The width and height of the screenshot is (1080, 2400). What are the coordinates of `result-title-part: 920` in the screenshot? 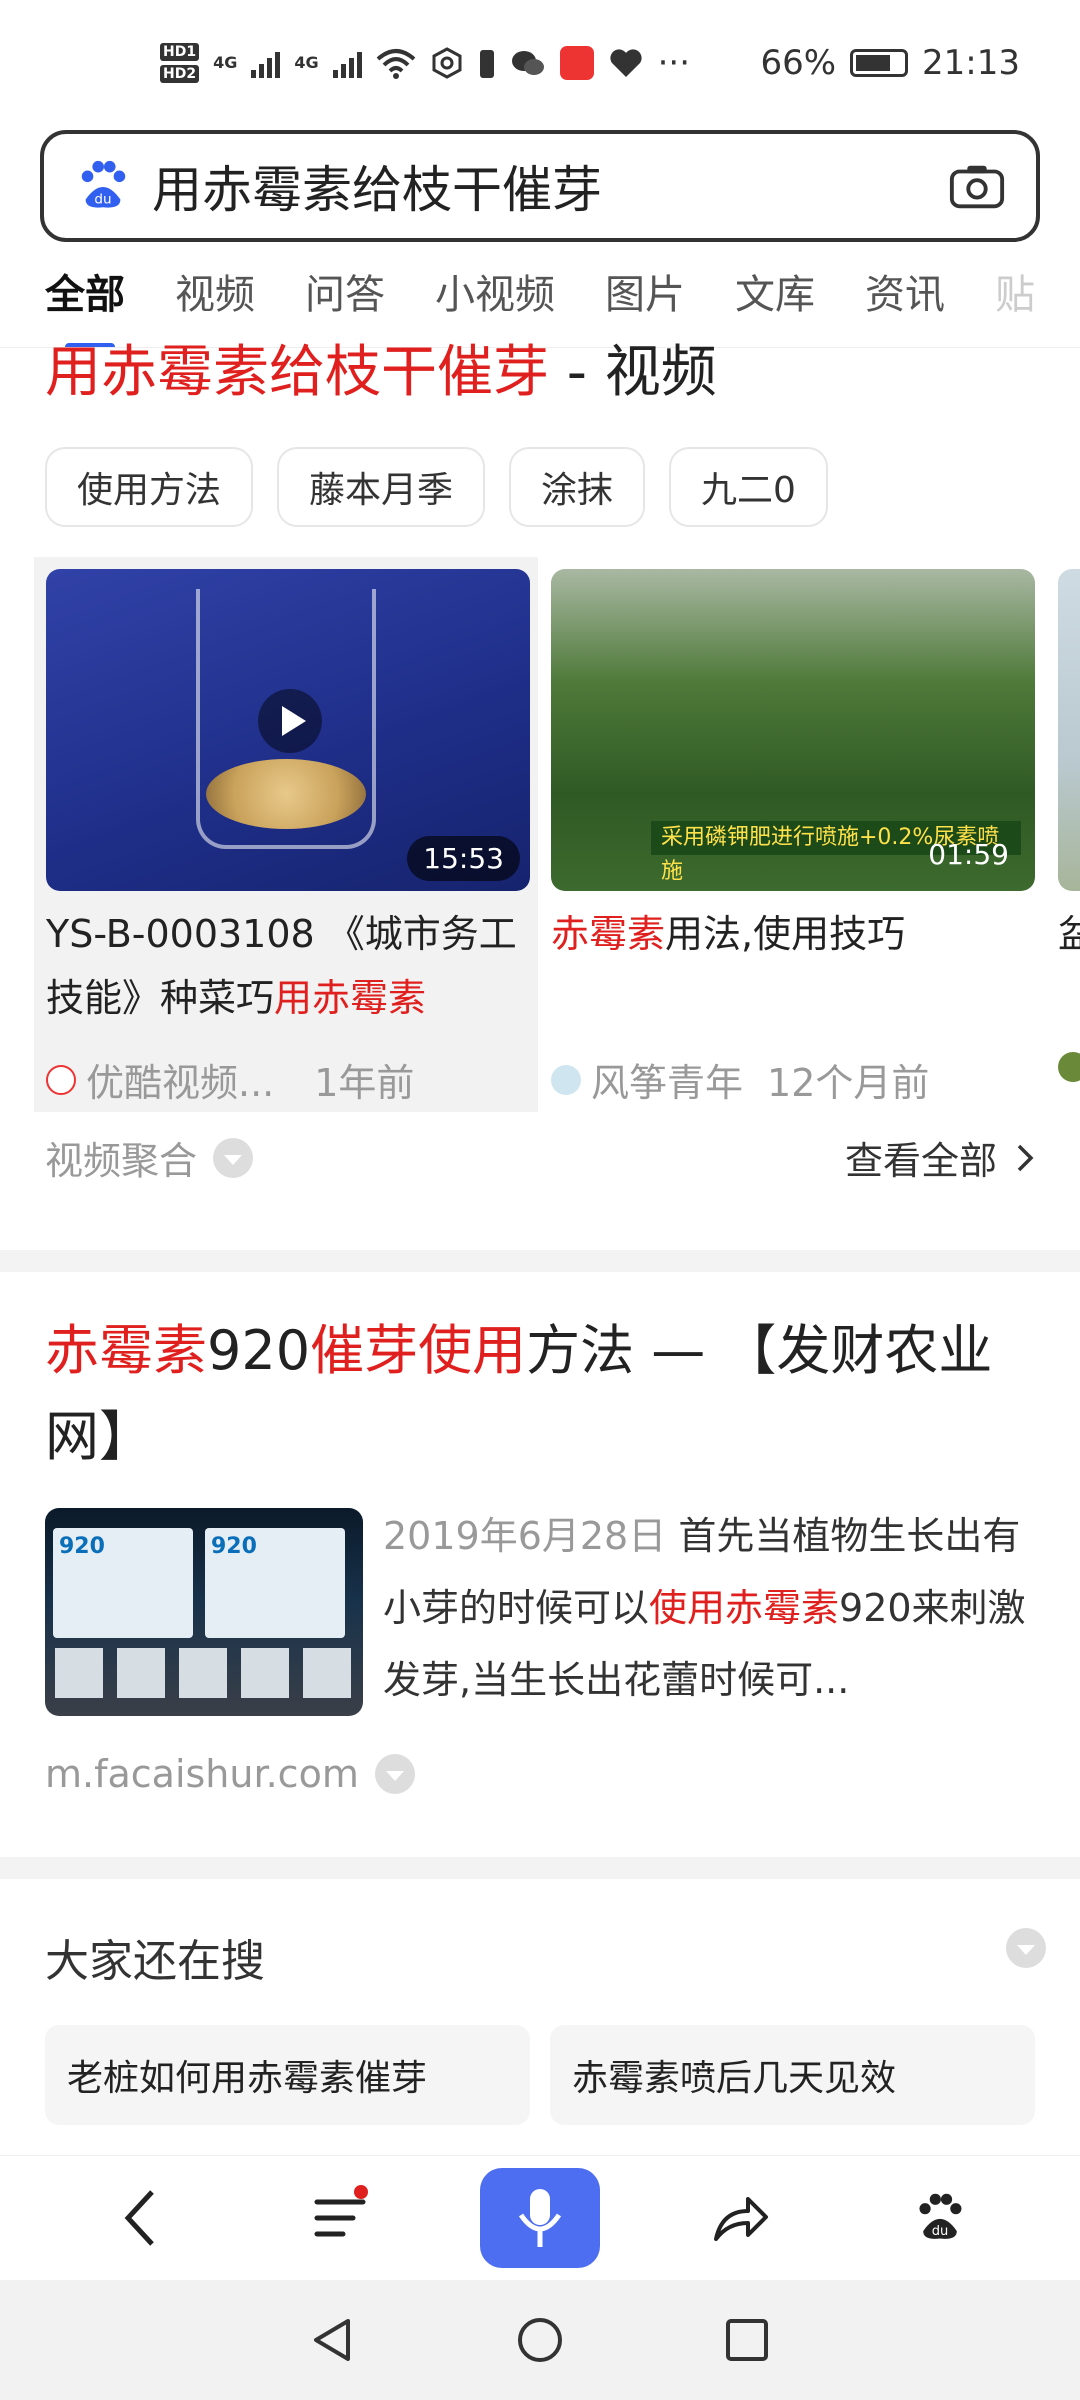 It's located at (259, 1350).